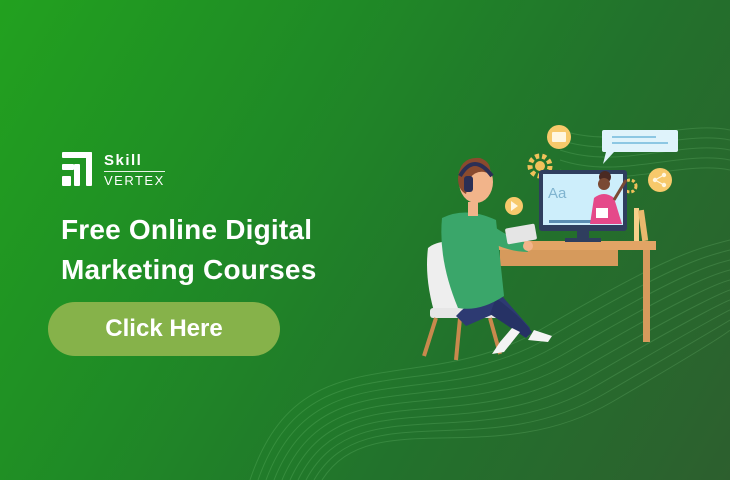 This screenshot has width=730, height=480. Describe the element at coordinates (583, 206) in the screenshot. I see `monitor: Aa` at that location.